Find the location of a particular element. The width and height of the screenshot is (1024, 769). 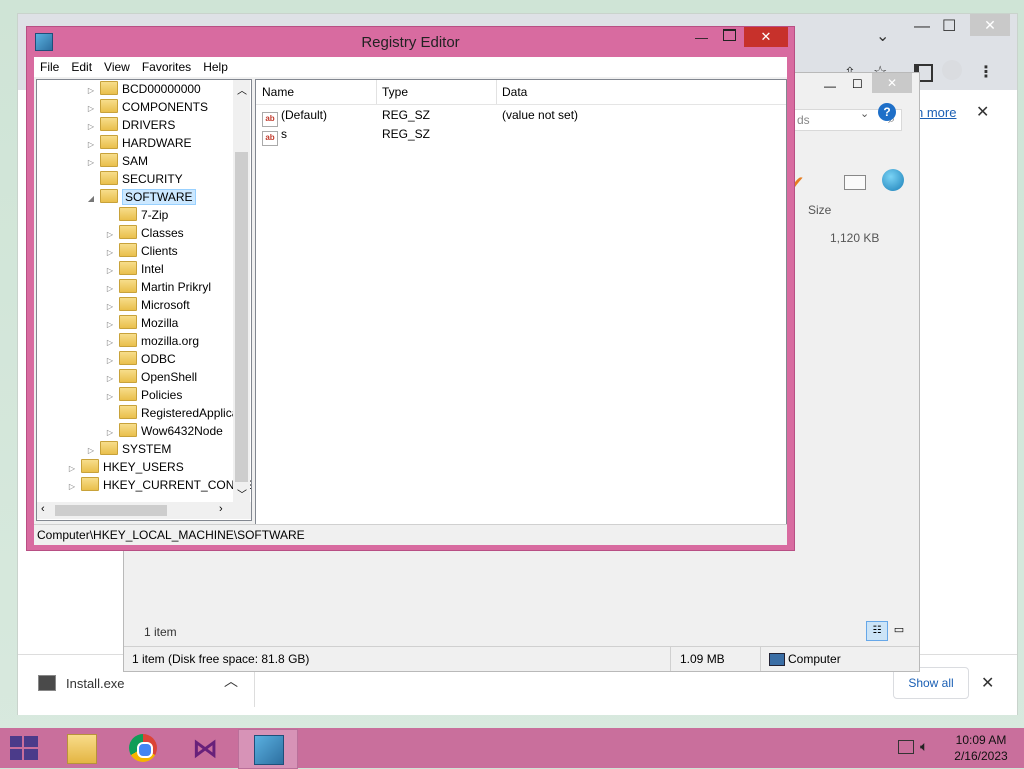

tree-node: RegisteredApplica is located at coordinates (171, 413).